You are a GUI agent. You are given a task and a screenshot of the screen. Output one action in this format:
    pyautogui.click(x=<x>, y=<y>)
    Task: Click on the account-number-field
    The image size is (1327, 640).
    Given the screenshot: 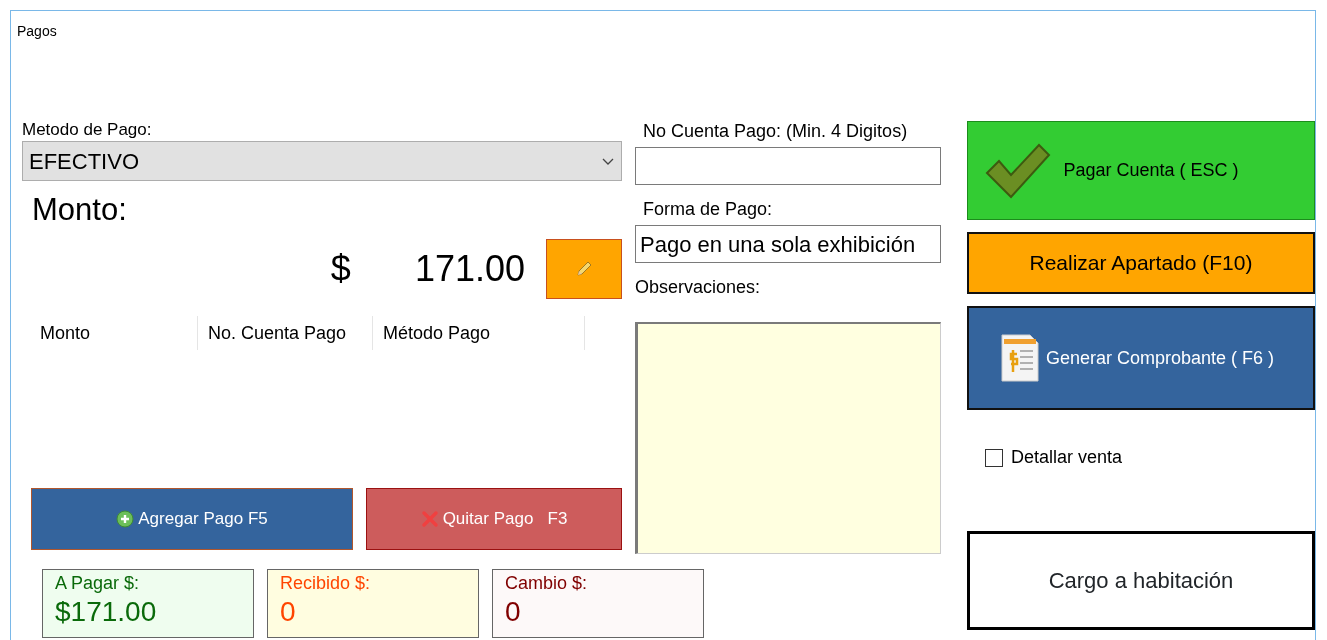 What is the action you would take?
    pyautogui.click(x=788, y=166)
    